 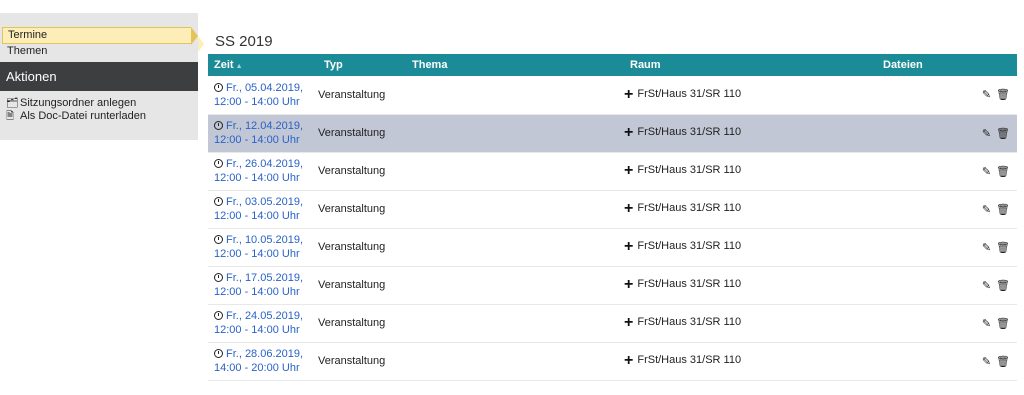 I want to click on cell-zeit: Fr., 24.05.2019, 12:00 - 14:00 Uhr, so click(x=263, y=323).